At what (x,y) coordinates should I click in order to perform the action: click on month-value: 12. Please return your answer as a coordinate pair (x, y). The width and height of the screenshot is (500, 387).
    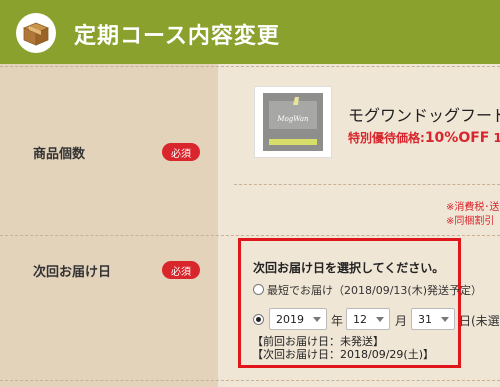
    Looking at the image, I should click on (360, 319).